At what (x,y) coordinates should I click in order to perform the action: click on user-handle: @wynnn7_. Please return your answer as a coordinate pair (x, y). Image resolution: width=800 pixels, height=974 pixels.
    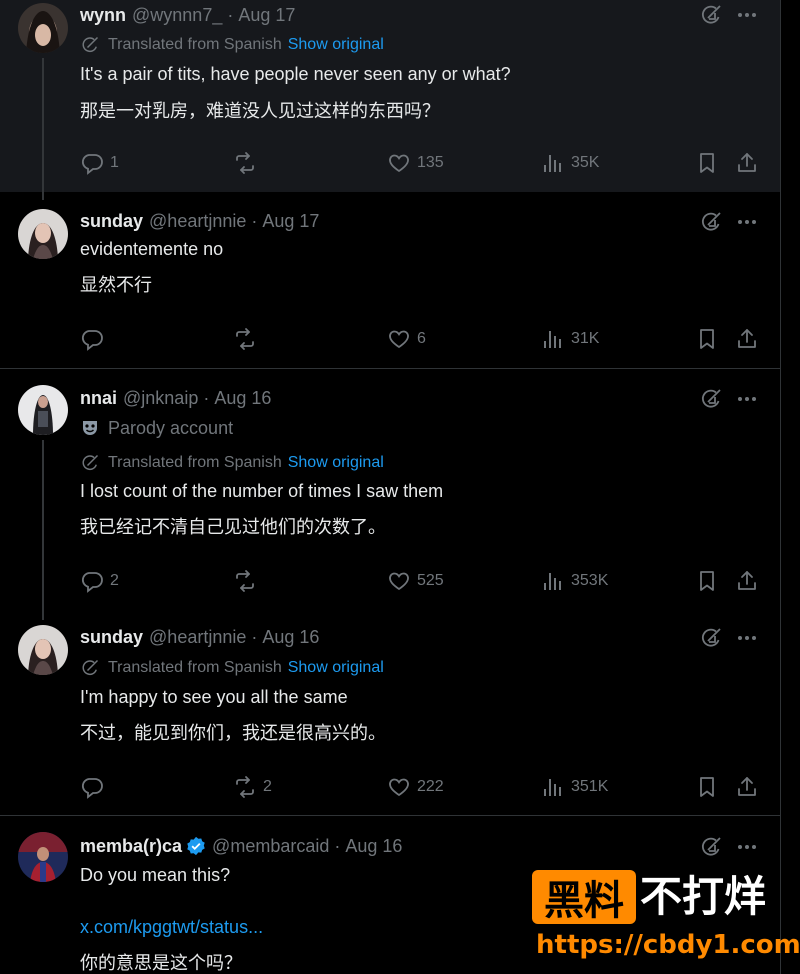
    Looking at the image, I should click on (177, 15).